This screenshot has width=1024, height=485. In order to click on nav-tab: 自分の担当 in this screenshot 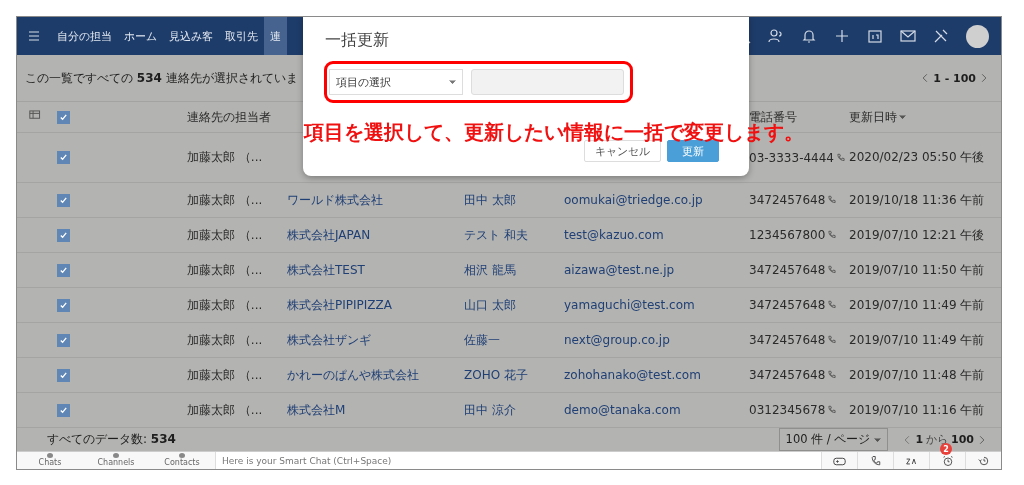, I will do `click(84, 36)`.